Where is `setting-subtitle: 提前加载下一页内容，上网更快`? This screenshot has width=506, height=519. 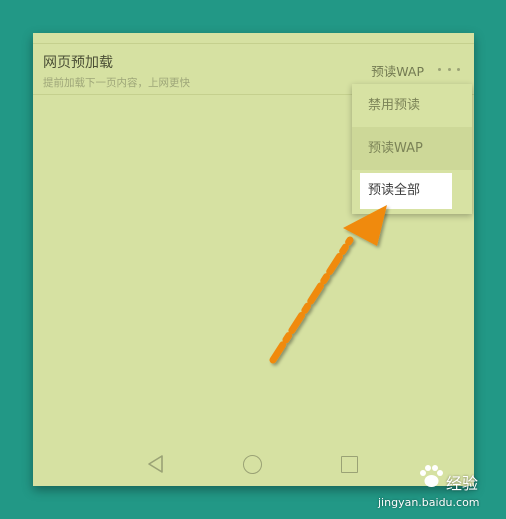 setting-subtitle: 提前加载下一页内容，上网更快 is located at coordinates (116, 83).